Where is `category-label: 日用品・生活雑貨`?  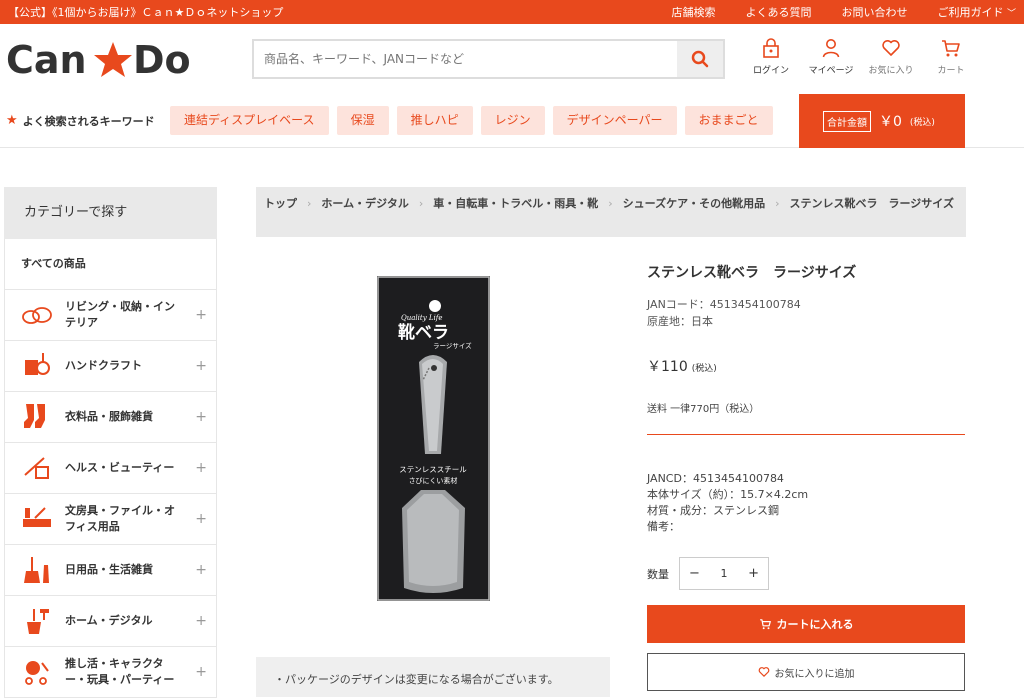 category-label: 日用品・生活雑貨 is located at coordinates (109, 569).